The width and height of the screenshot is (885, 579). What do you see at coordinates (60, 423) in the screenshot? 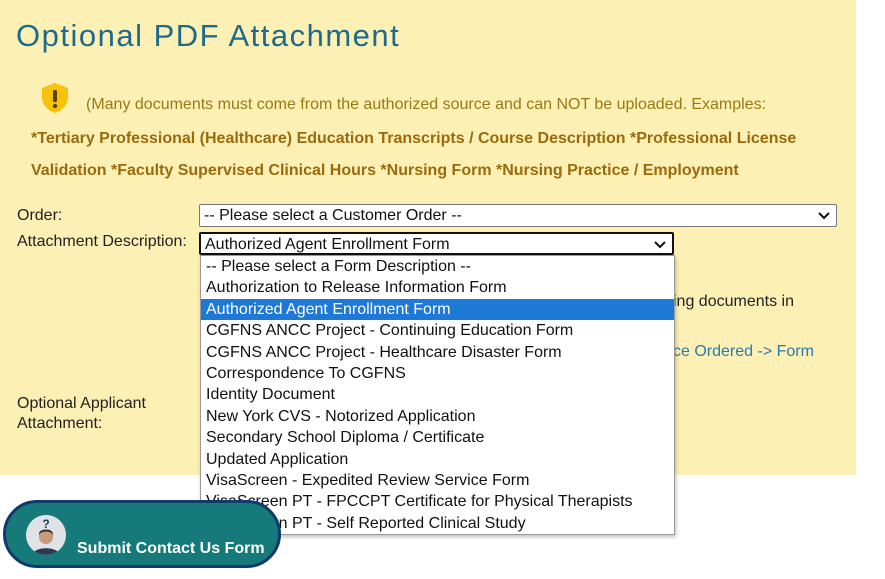
I see `applicant-attachment-label-line-2: Attachment:` at bounding box center [60, 423].